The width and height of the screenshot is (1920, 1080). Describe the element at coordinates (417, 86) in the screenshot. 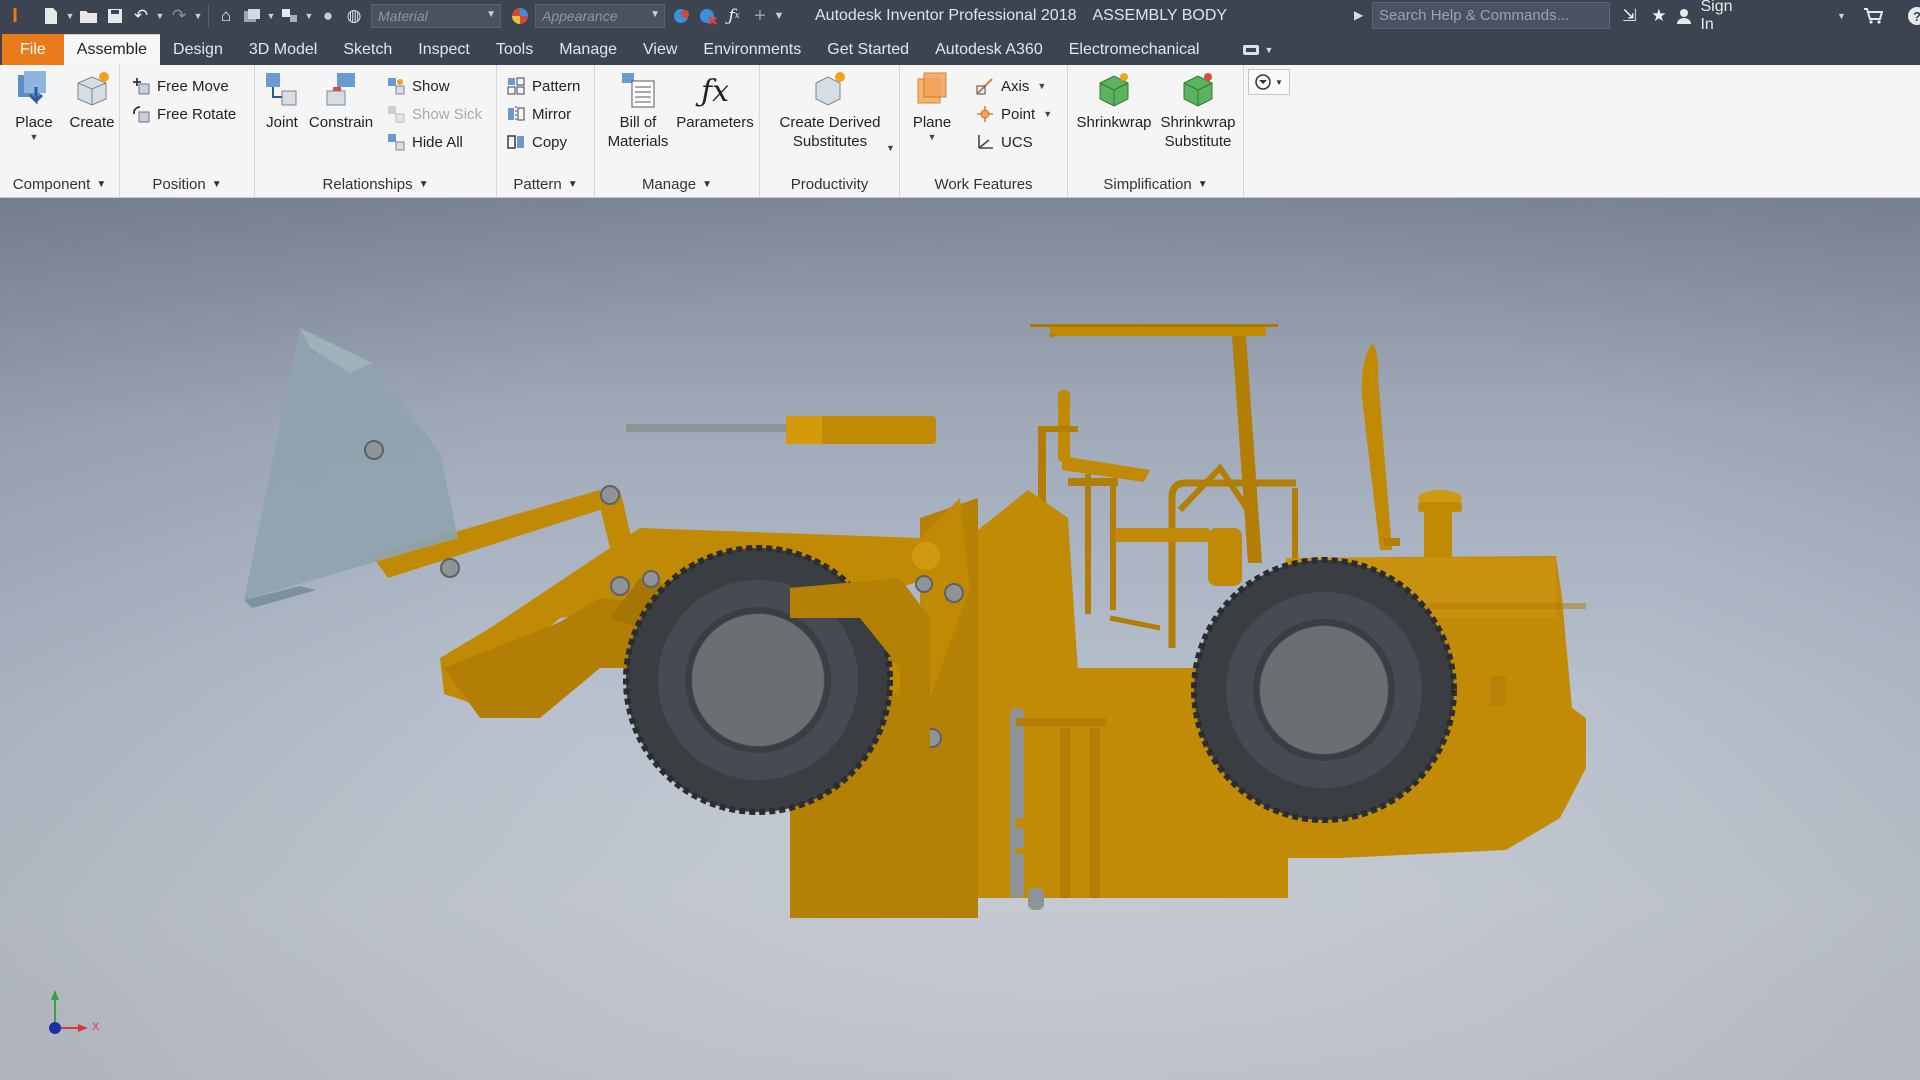

I see `show-button: Show` at that location.